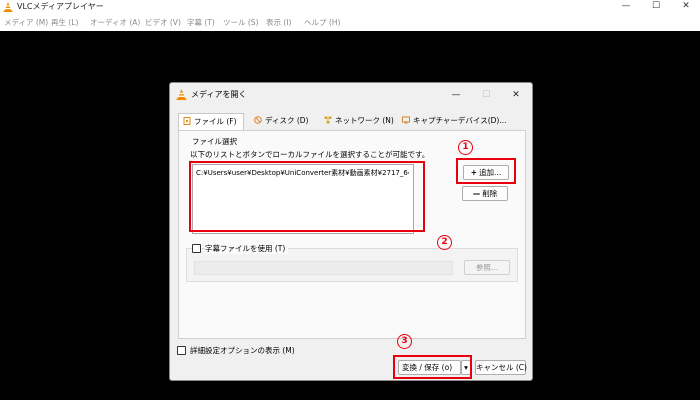 Image resolution: width=700 pixels, height=400 pixels. I want to click on menu-subtitle: 字幕 (T), so click(201, 22).